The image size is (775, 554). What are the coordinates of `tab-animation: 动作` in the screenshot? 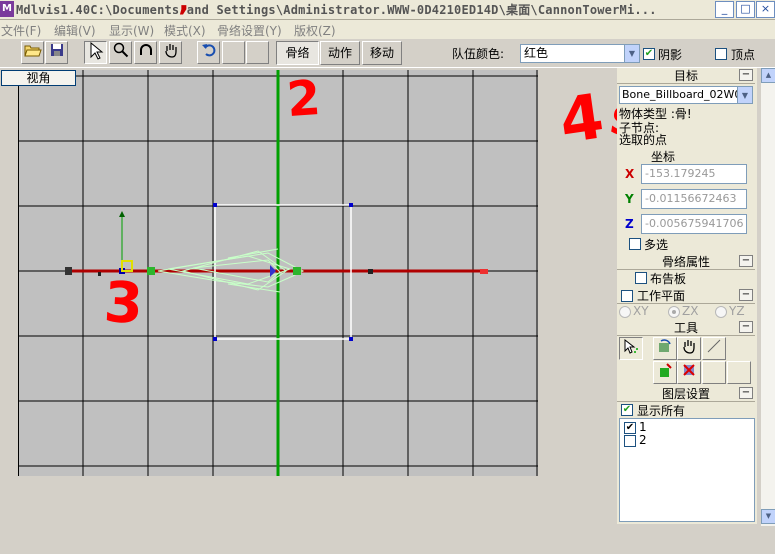 It's located at (340, 53).